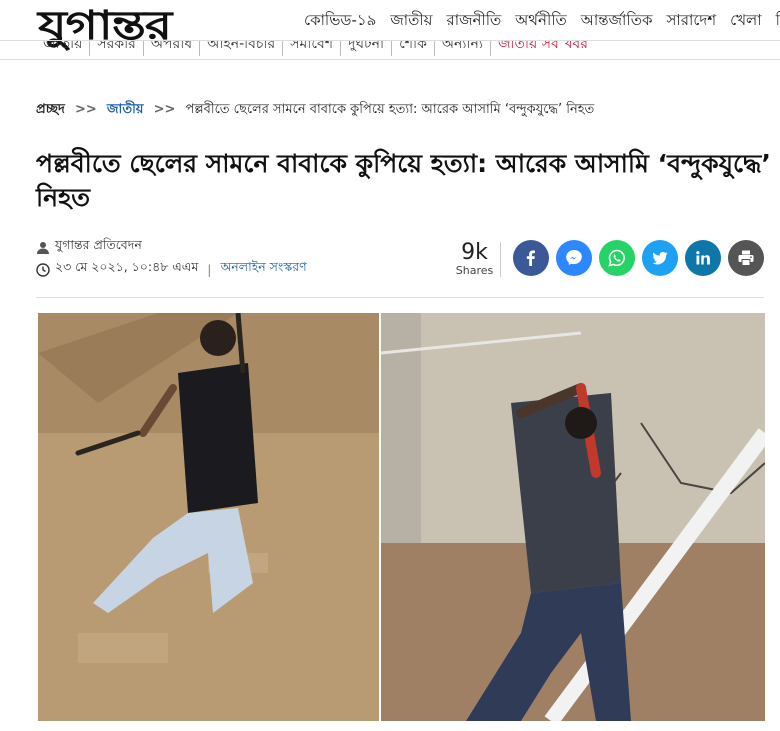 The image size is (780, 731). What do you see at coordinates (43, 247) in the screenshot?
I see `user-icon` at bounding box center [43, 247].